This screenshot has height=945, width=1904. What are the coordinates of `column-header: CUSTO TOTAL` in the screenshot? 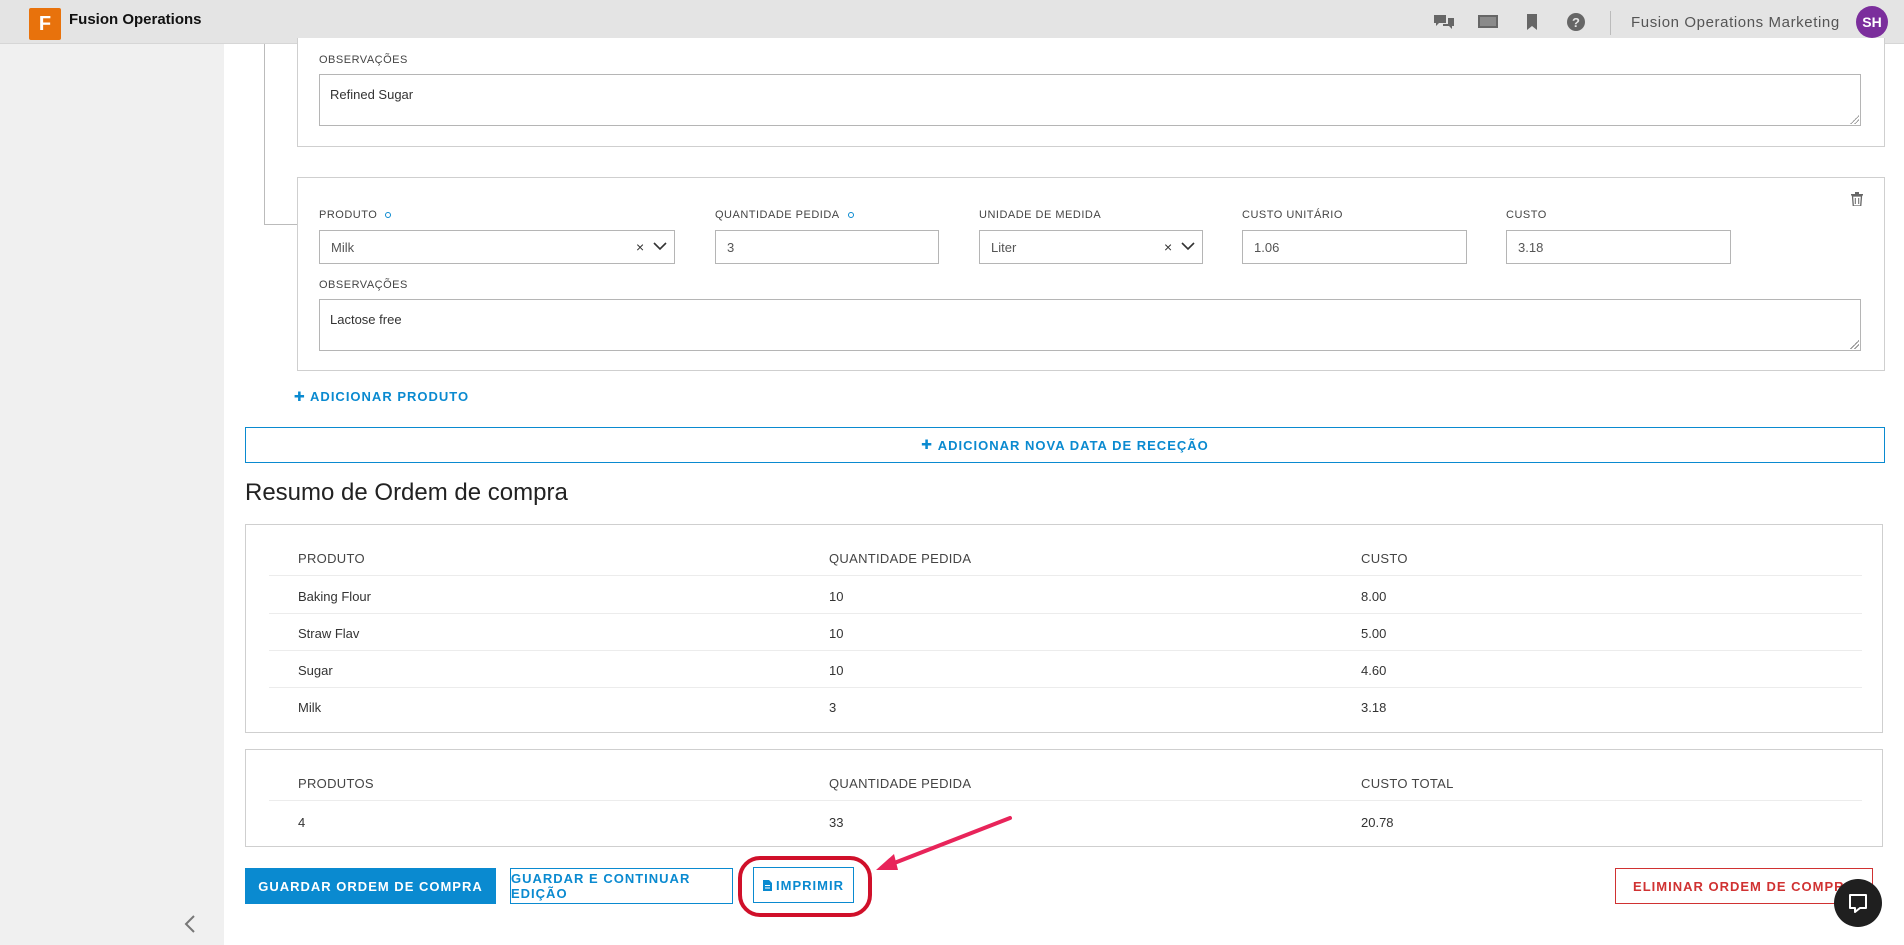 It's located at (1407, 783).